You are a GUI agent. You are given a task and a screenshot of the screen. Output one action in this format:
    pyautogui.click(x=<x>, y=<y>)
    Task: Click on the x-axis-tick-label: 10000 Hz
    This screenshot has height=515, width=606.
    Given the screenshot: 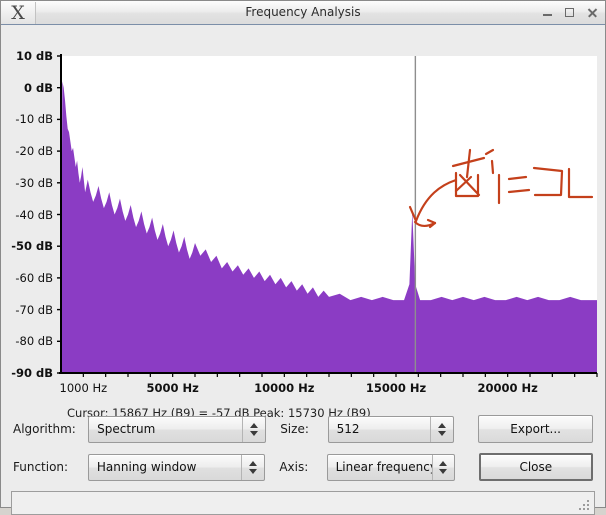 What is the action you would take?
    pyautogui.click(x=284, y=388)
    